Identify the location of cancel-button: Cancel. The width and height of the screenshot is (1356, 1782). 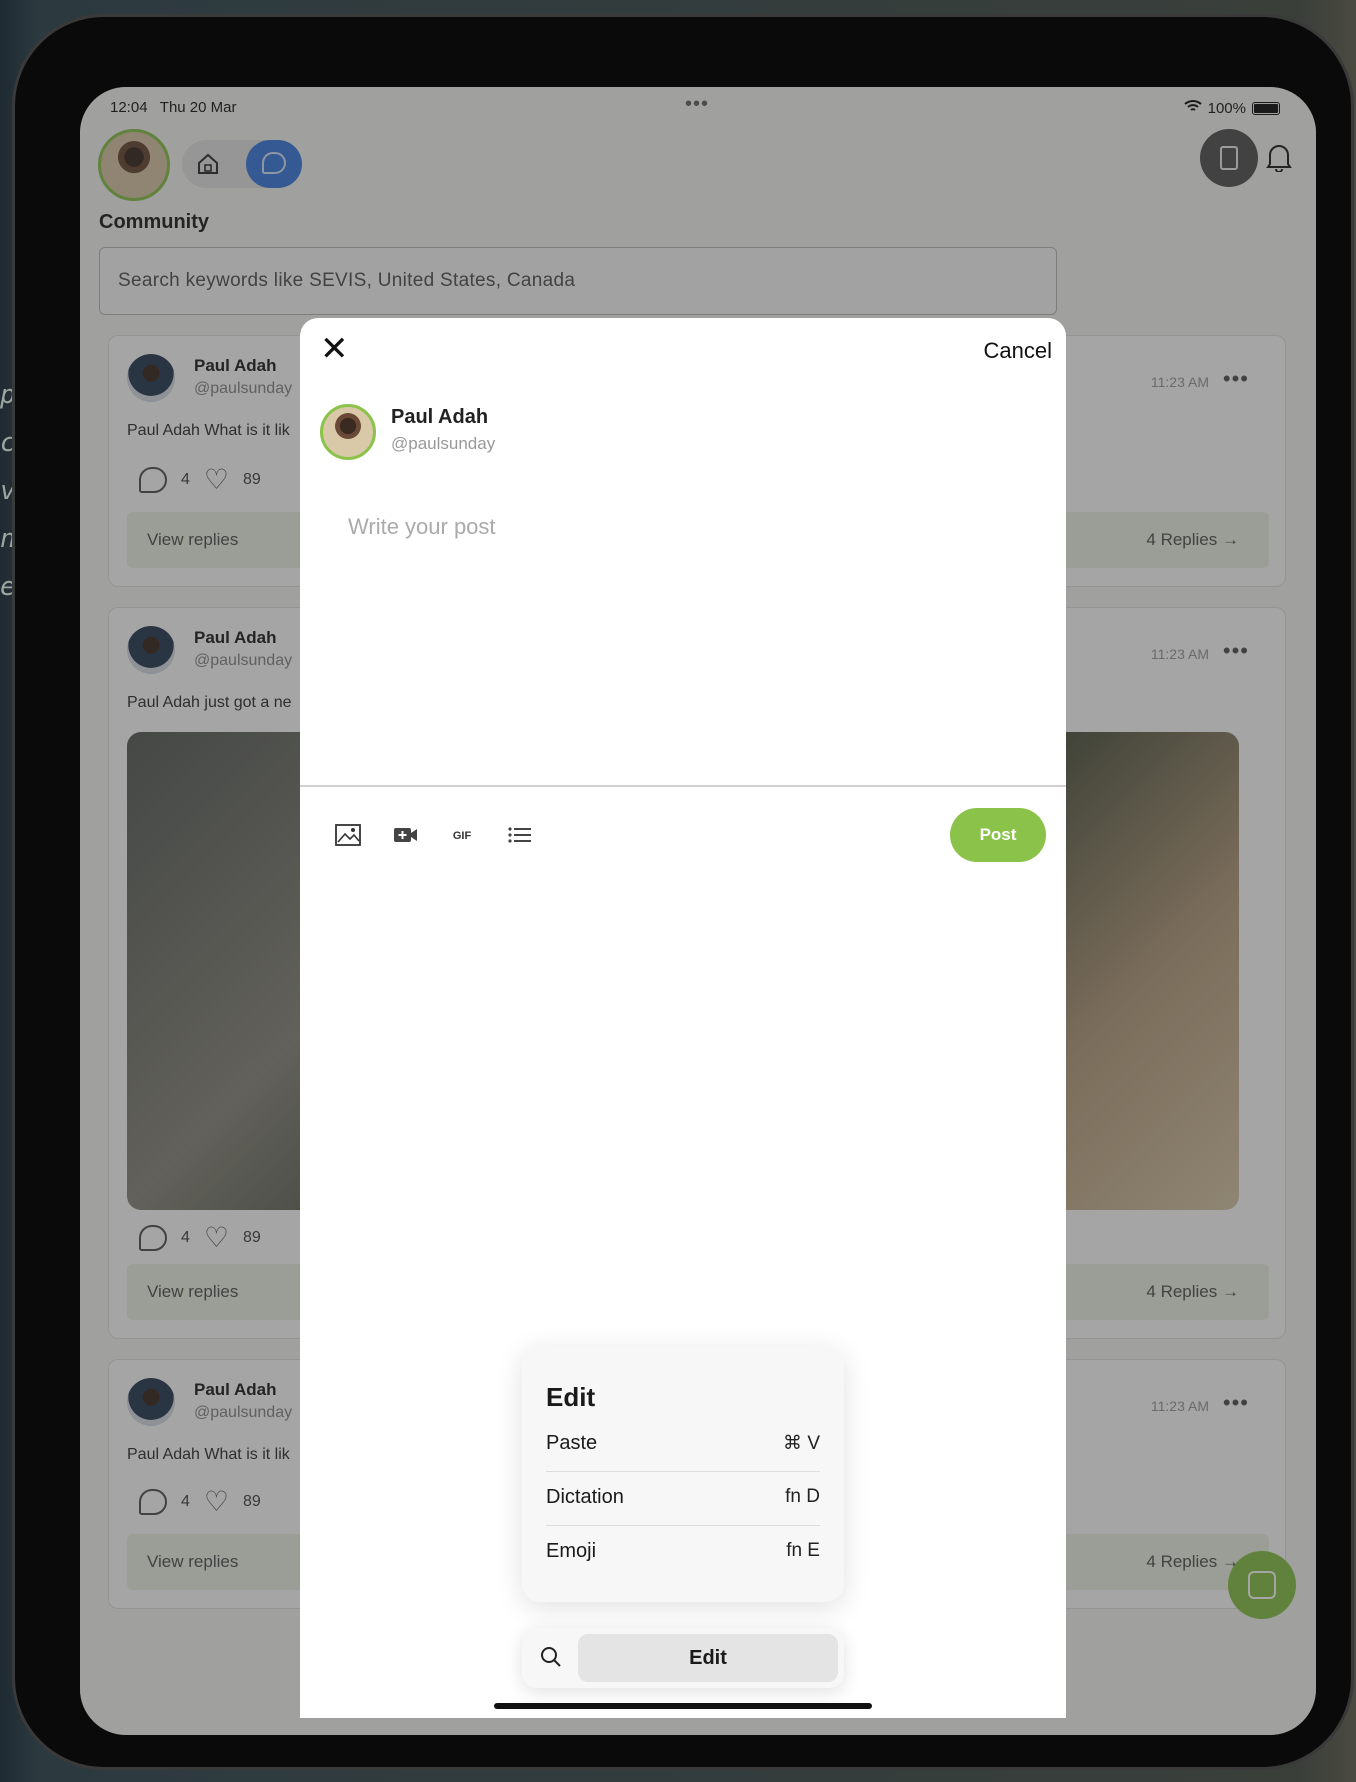
(1018, 351).